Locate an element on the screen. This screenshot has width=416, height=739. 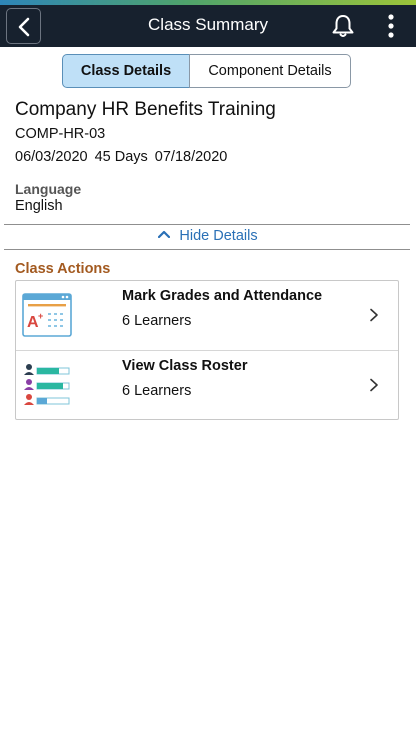
grades-icon: A + is located at coordinates (47, 315).